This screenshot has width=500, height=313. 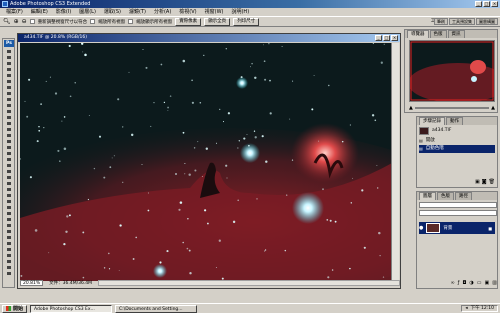 What do you see at coordinates (479, 283) in the screenshot?
I see `folder-icon: ▭` at bounding box center [479, 283].